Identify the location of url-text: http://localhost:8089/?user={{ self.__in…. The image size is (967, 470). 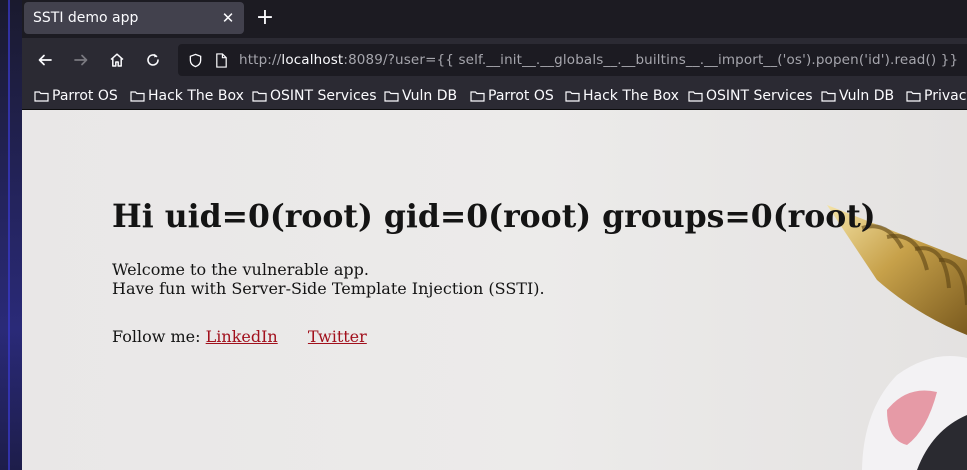
(598, 60).